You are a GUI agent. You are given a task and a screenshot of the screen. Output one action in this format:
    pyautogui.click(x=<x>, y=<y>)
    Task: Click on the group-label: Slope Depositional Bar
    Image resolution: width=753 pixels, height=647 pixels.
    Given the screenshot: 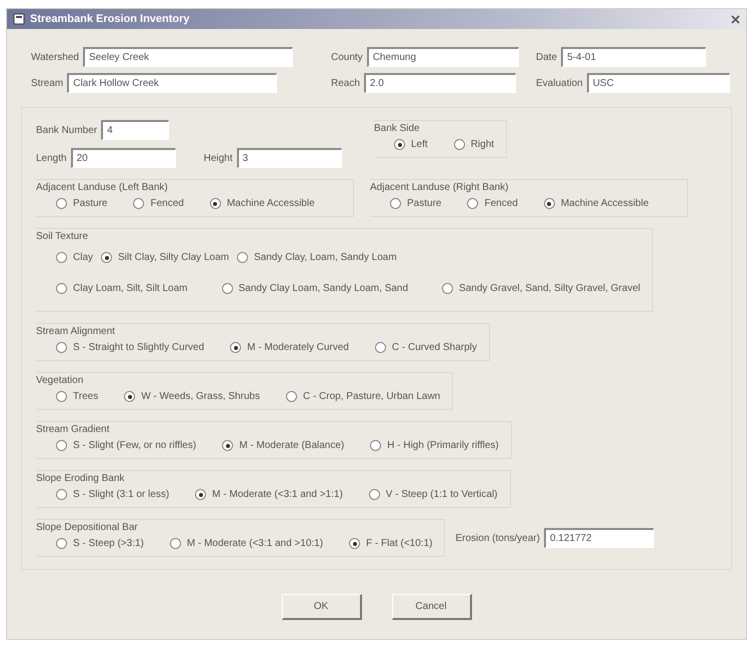 What is the action you would take?
    pyautogui.click(x=87, y=527)
    